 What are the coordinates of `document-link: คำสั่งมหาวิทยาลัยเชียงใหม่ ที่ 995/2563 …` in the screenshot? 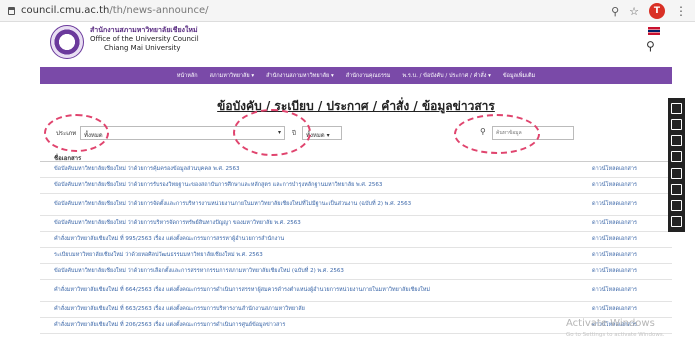 It's located at (323, 239).